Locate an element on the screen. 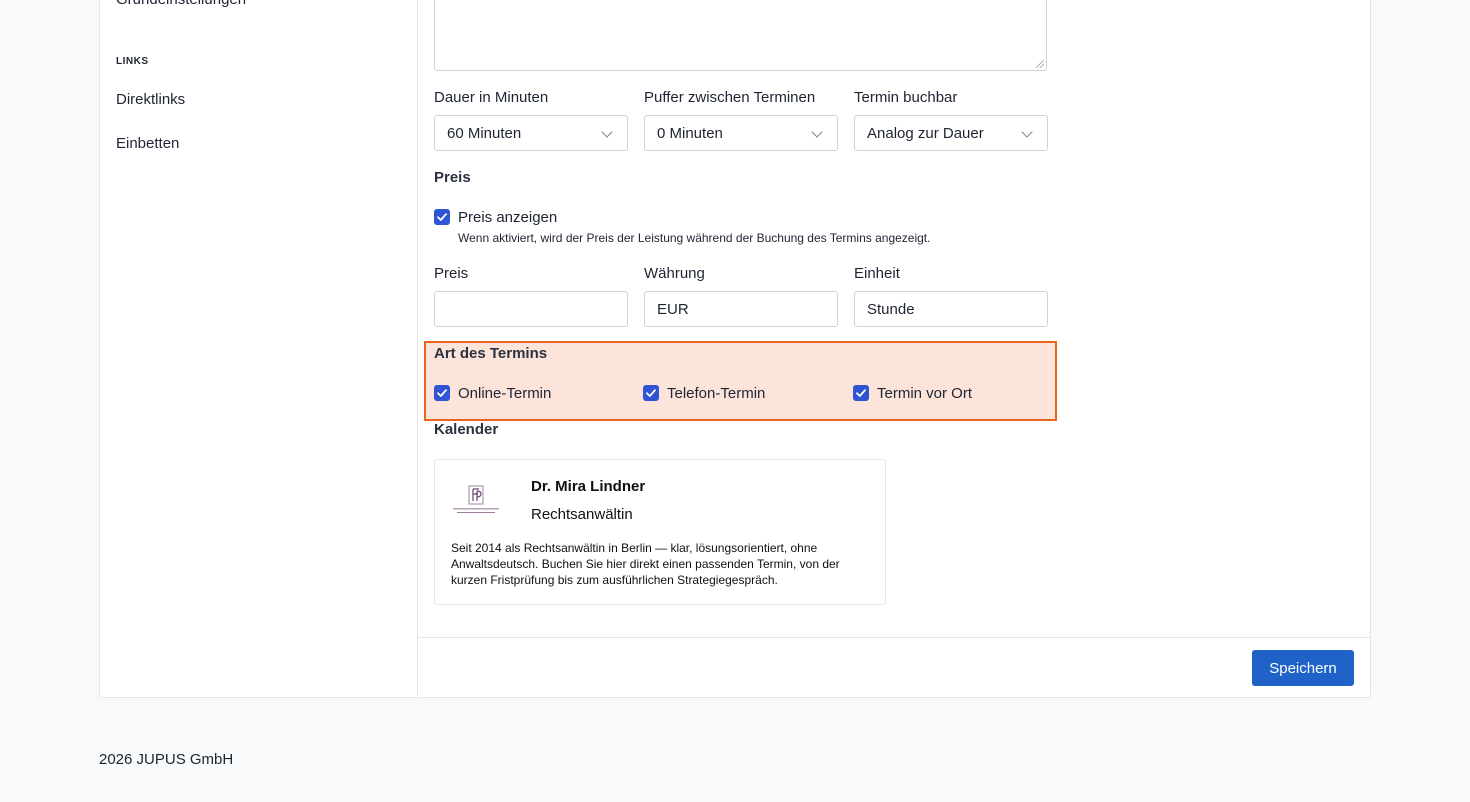 This screenshot has width=1470, height=802. telefon-termin-checkbox is located at coordinates (651, 393).